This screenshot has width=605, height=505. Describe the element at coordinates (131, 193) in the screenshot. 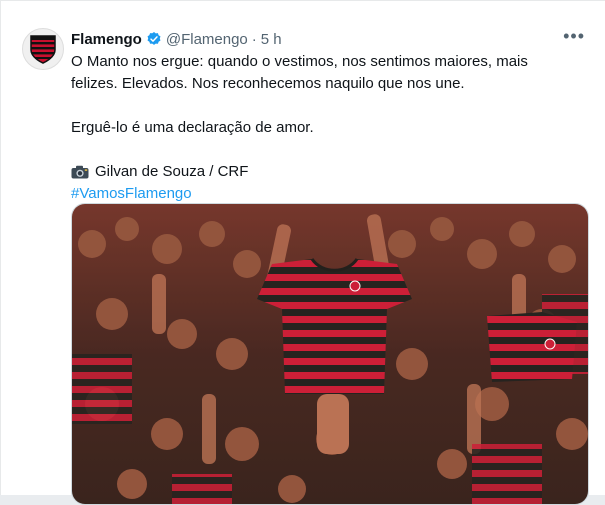

I see `hashtag-link: #VamosFlamengo` at that location.